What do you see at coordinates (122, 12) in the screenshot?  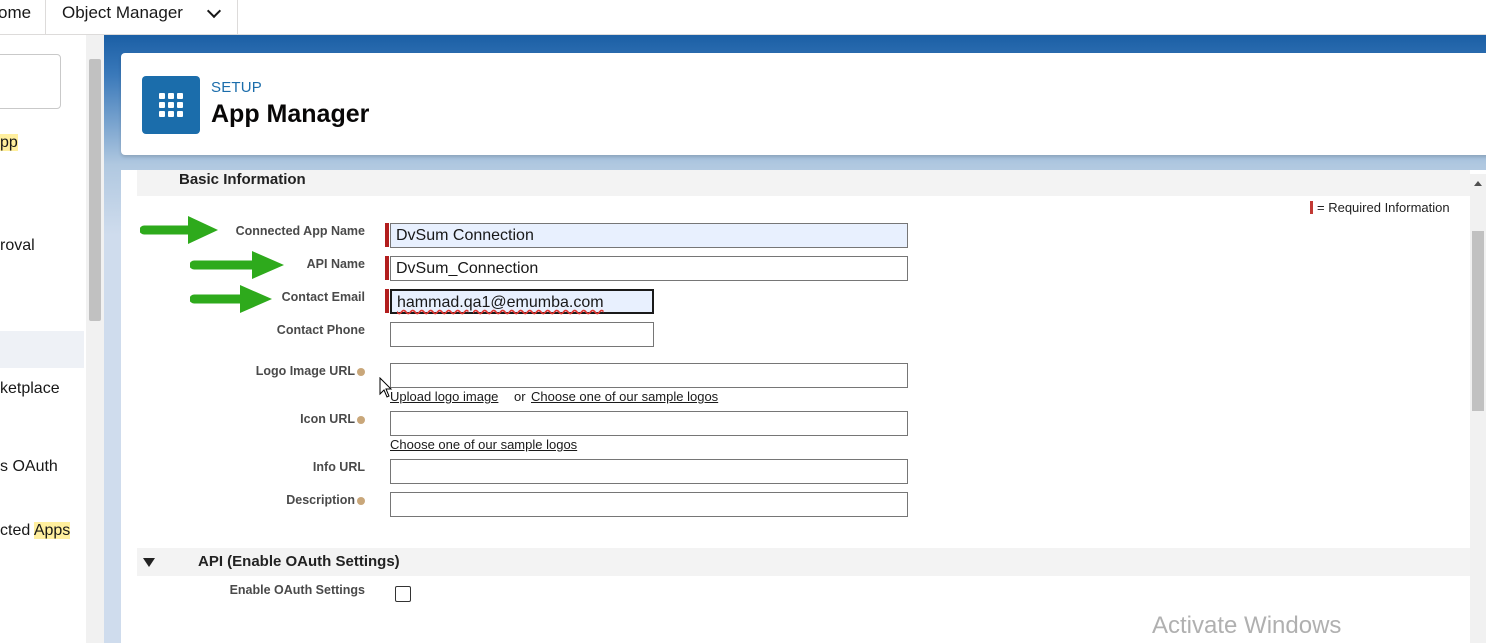 I see `tab-object-manager-label: Object Manager` at bounding box center [122, 12].